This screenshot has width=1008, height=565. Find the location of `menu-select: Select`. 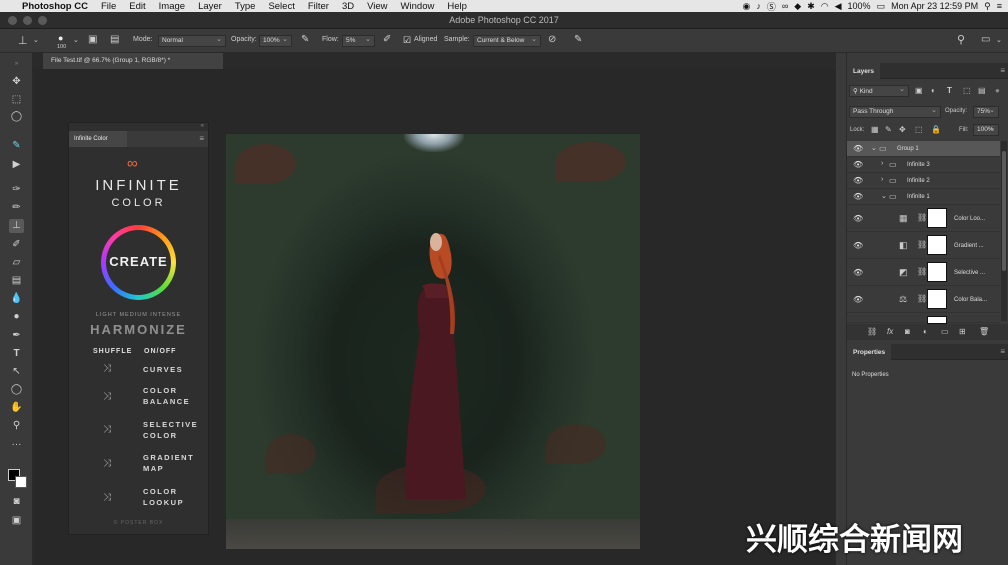

menu-select: Select is located at coordinates (281, 6).